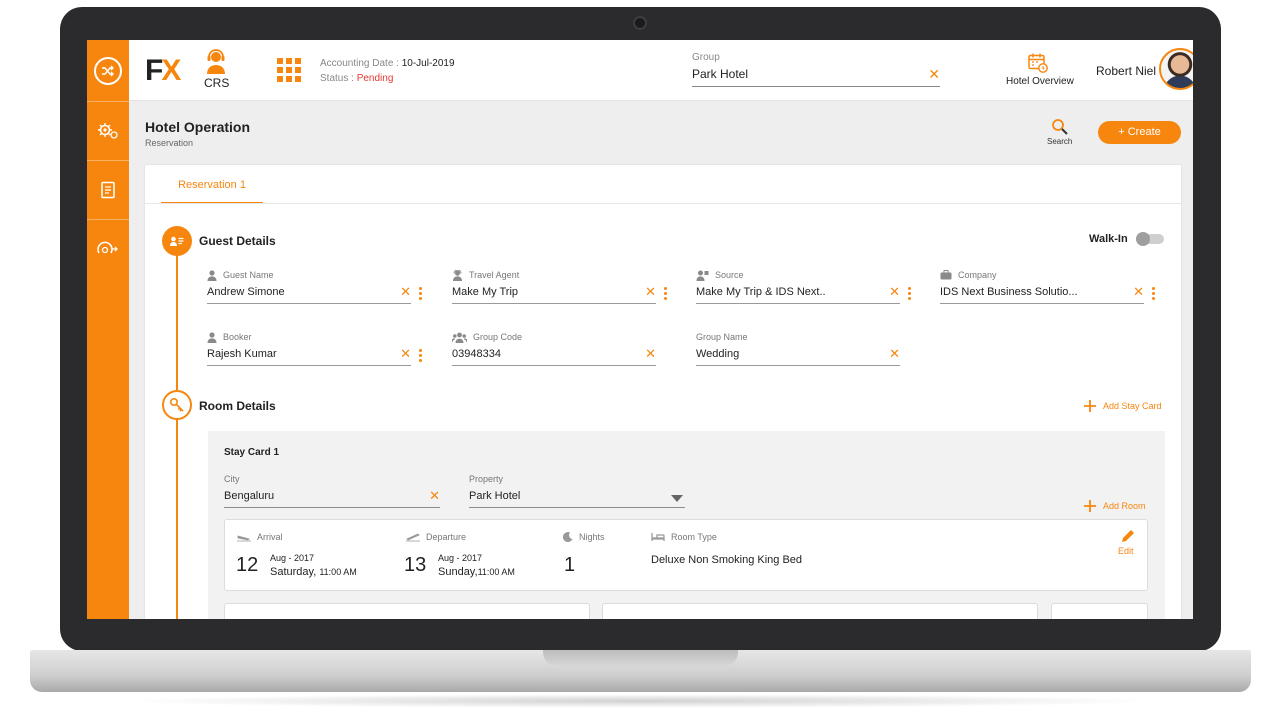  I want to click on occupancy-panel, so click(820, 611).